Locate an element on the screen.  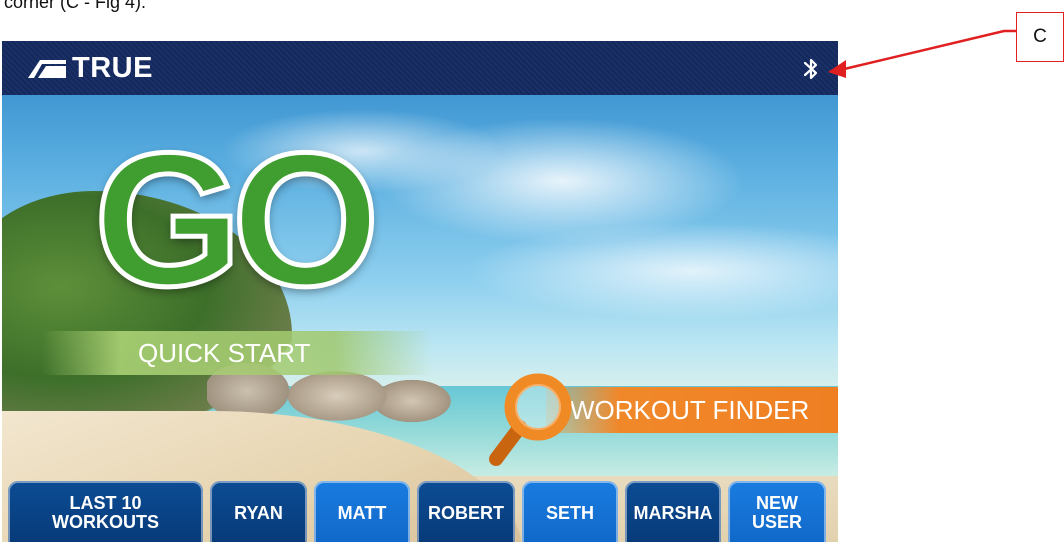
true-logo: TRUE is located at coordinates (89, 68).